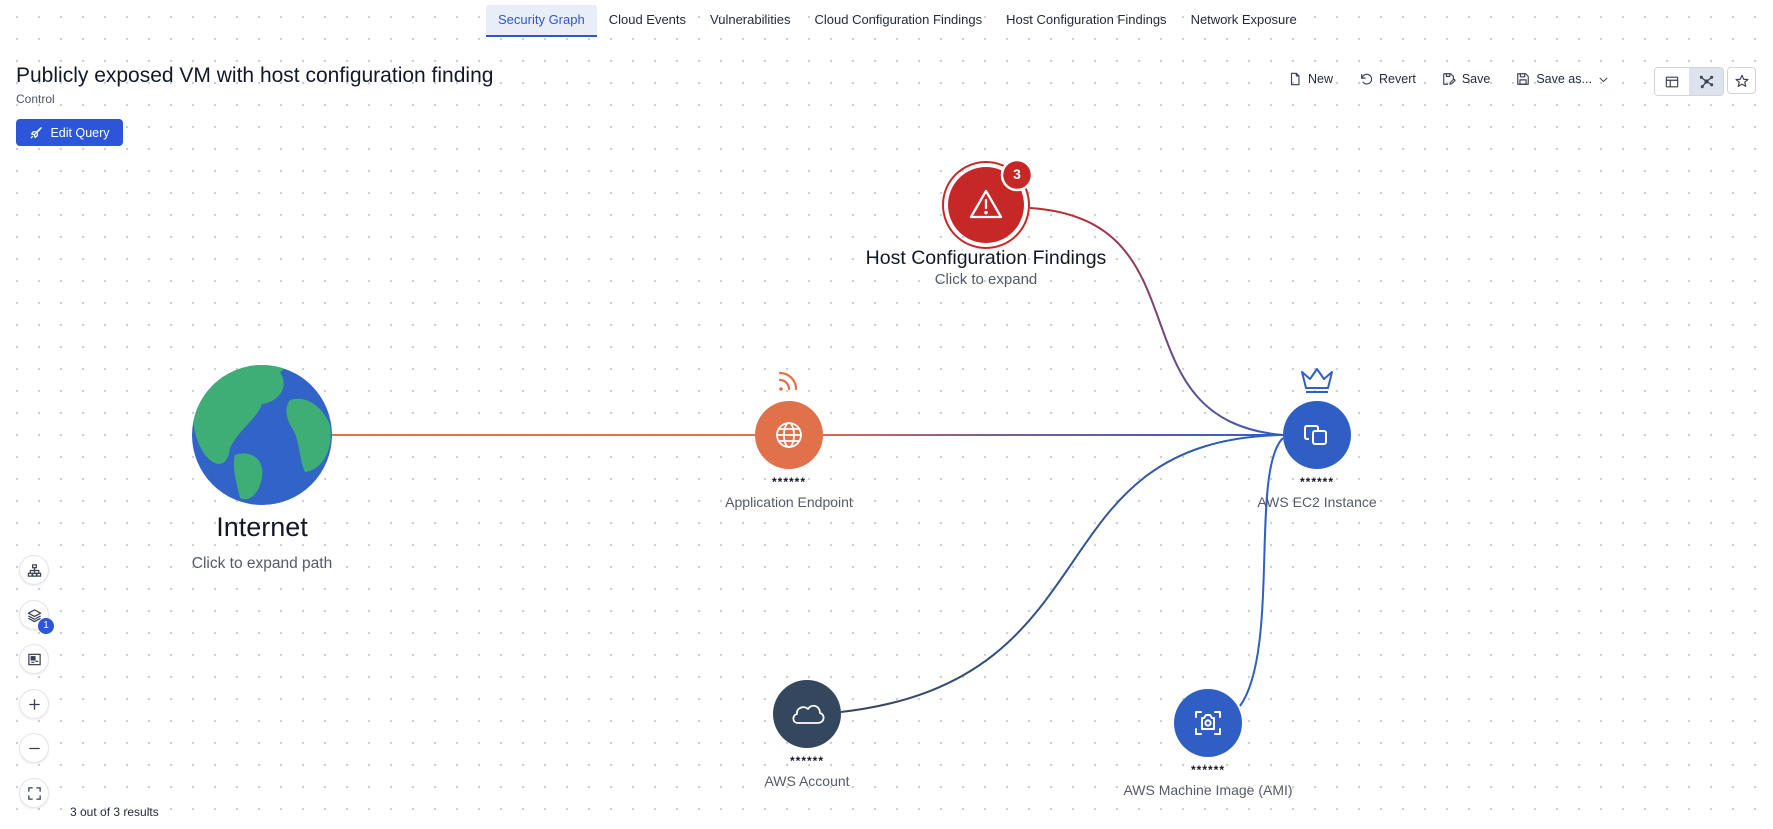 This screenshot has height=829, width=1773. Describe the element at coordinates (262, 434) in the screenshot. I see `internet-node` at that location.